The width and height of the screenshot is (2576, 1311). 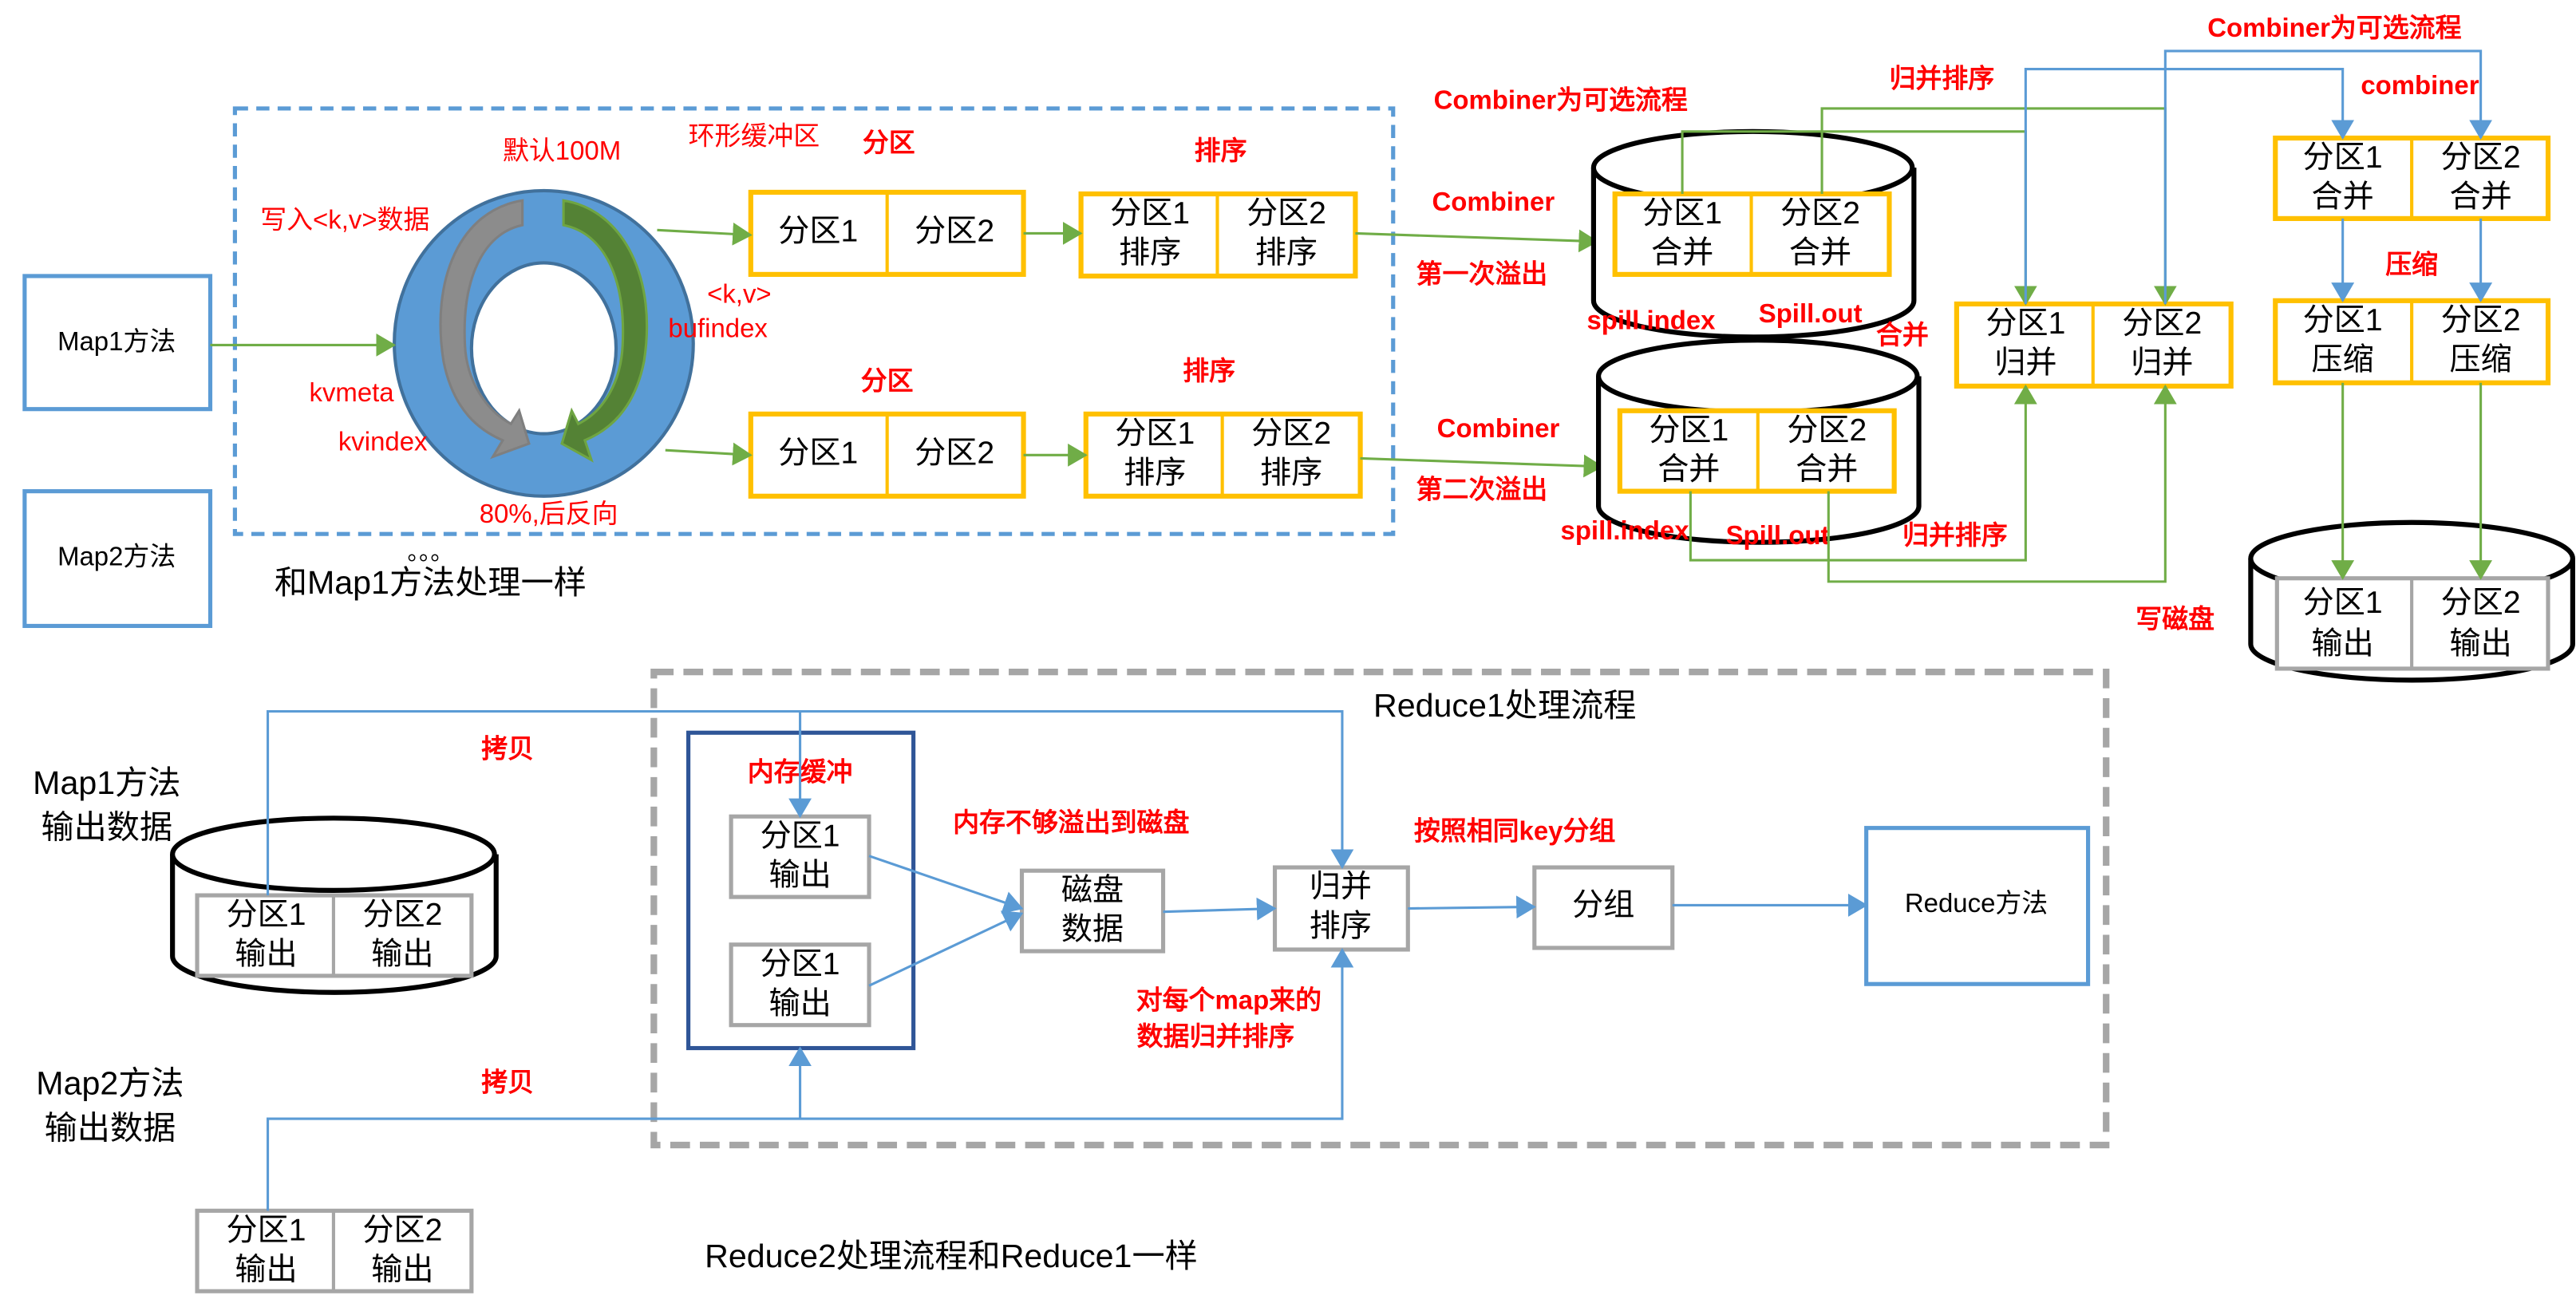 What do you see at coordinates (351, 392) in the screenshot?
I see `kvmeta-label: kvmeta` at bounding box center [351, 392].